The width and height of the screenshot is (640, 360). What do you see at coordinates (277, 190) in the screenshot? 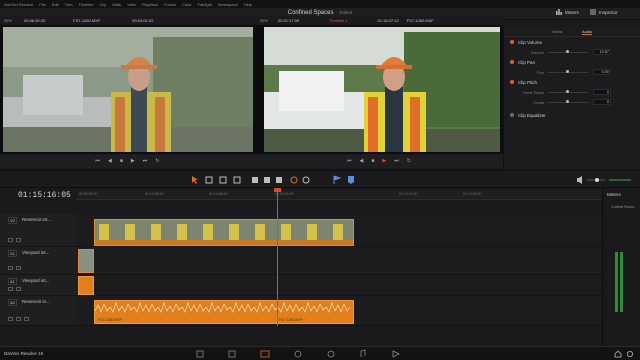
I see `playhead-handle` at bounding box center [277, 190].